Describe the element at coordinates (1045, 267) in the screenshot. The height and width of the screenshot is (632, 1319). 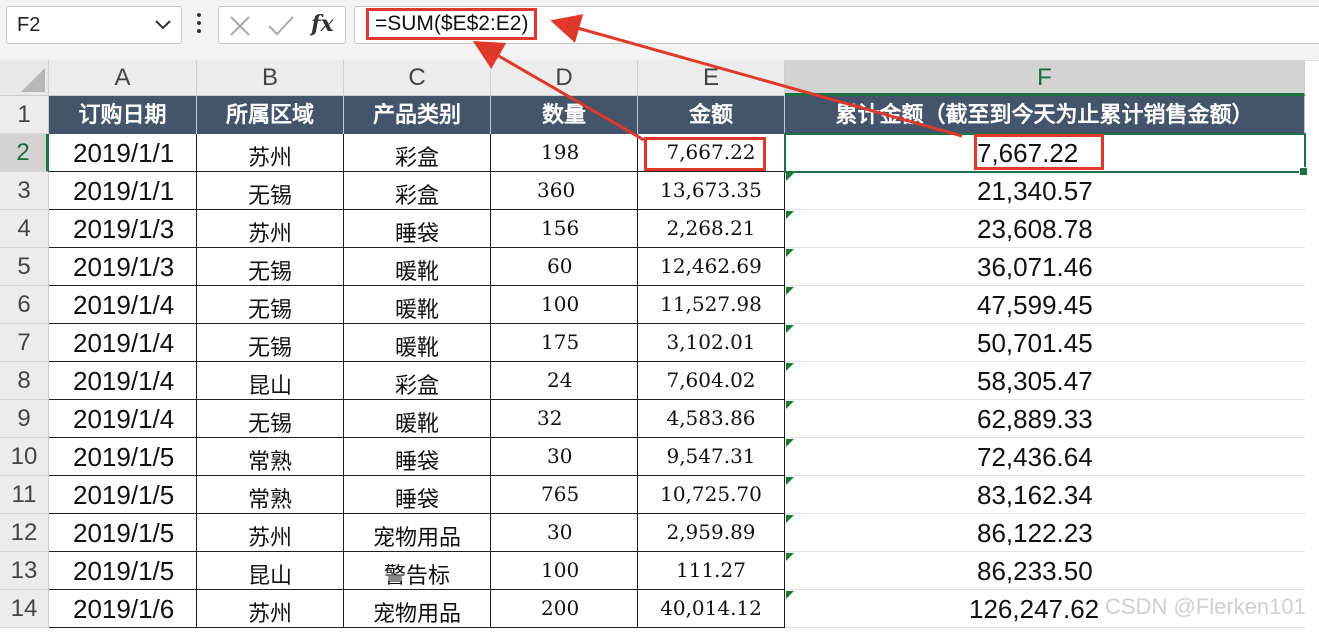
I see `table-cell-f: 36,071.46` at that location.